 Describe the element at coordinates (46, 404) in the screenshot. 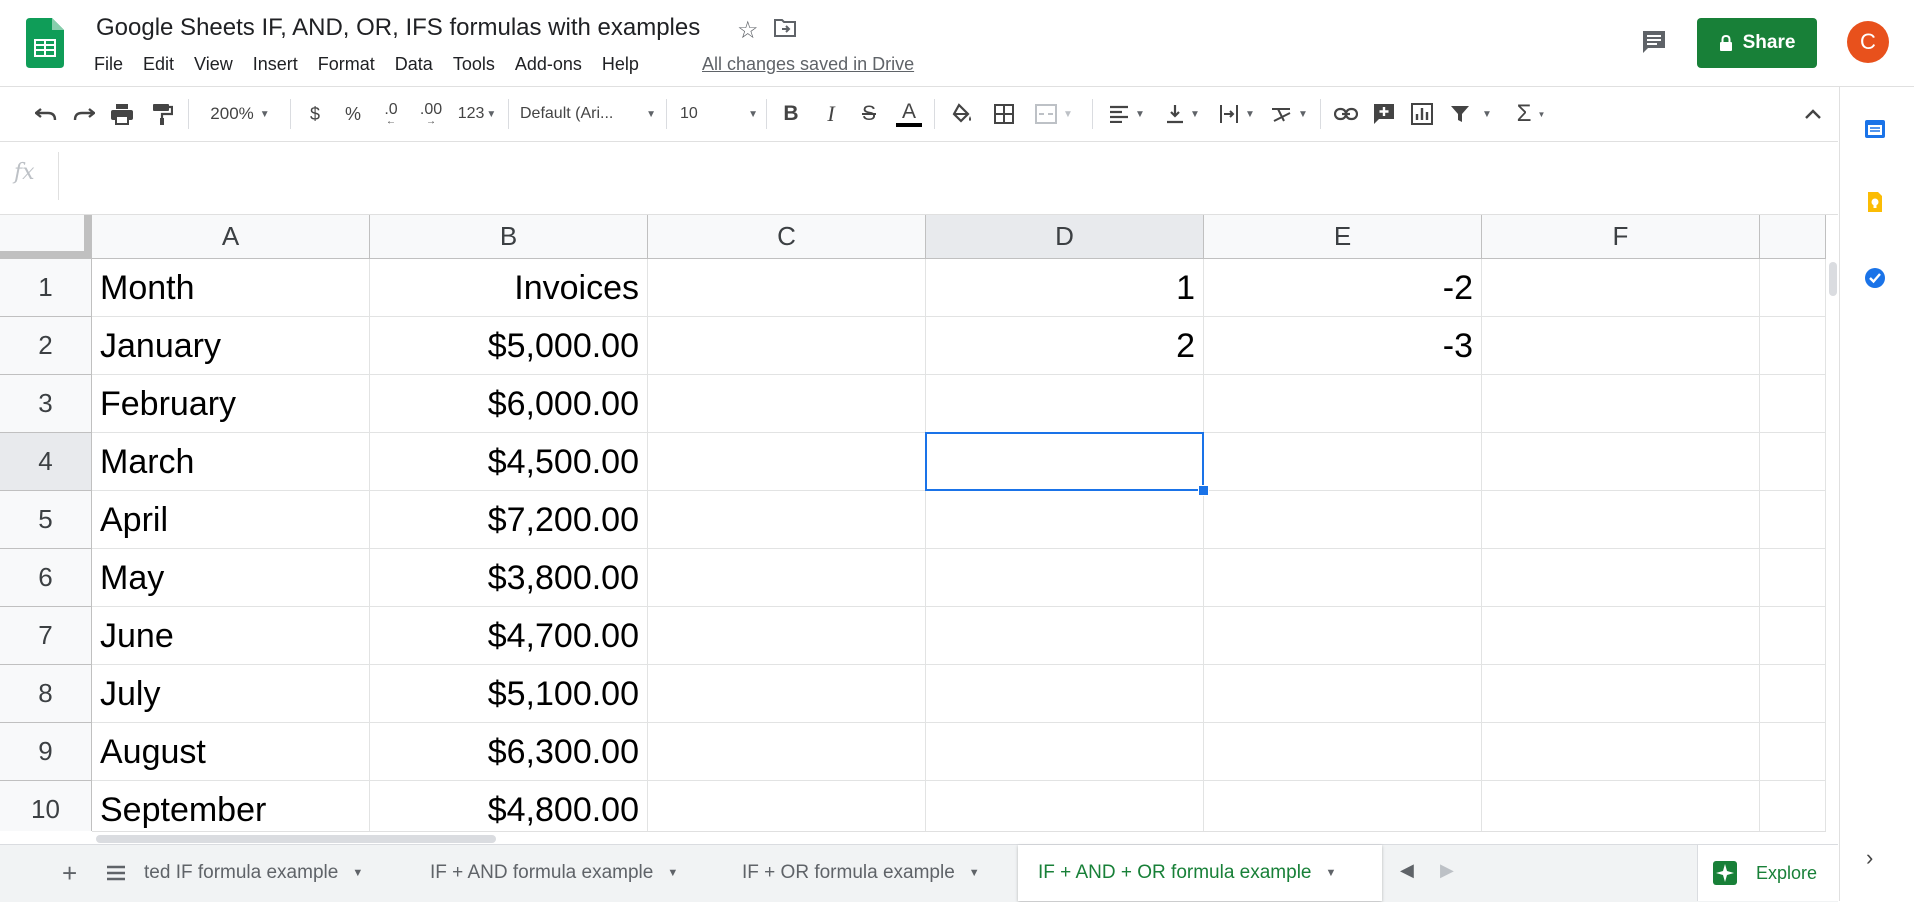

I see `row-header-3: 3` at that location.